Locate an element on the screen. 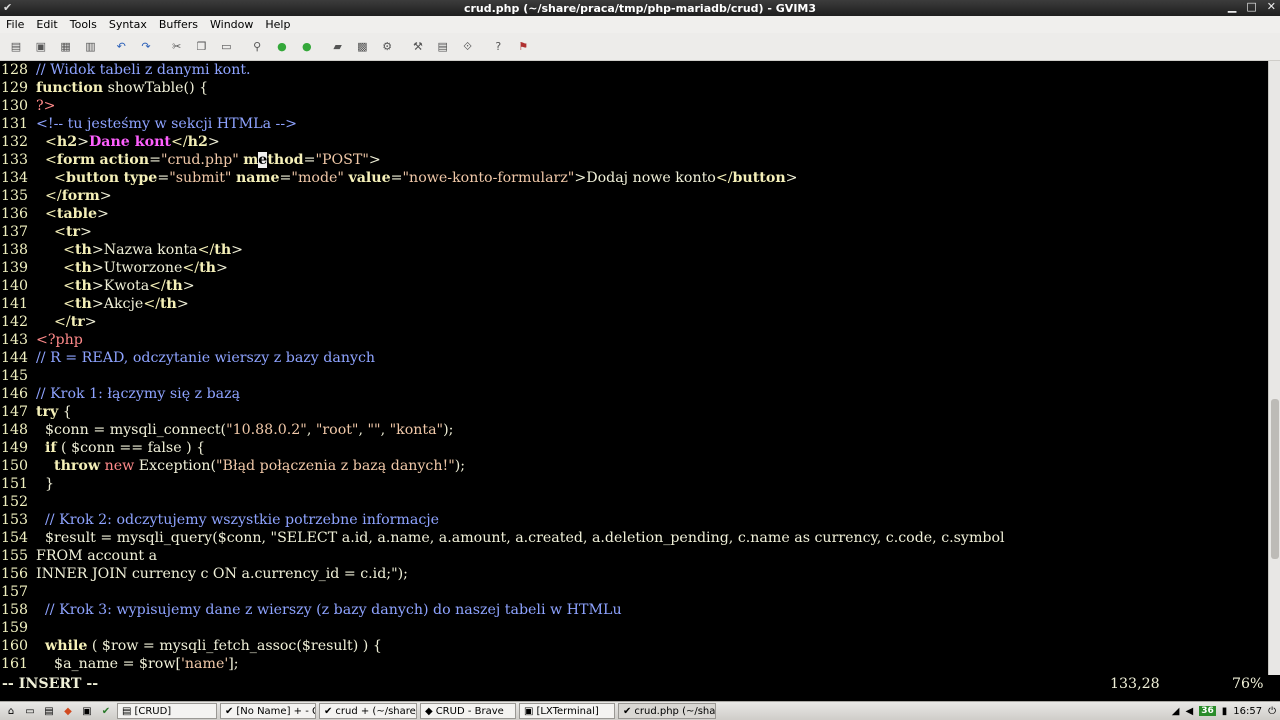 Image resolution: width=1280 pixels, height=720 pixels. line-number: 153 is located at coordinates (15, 520).